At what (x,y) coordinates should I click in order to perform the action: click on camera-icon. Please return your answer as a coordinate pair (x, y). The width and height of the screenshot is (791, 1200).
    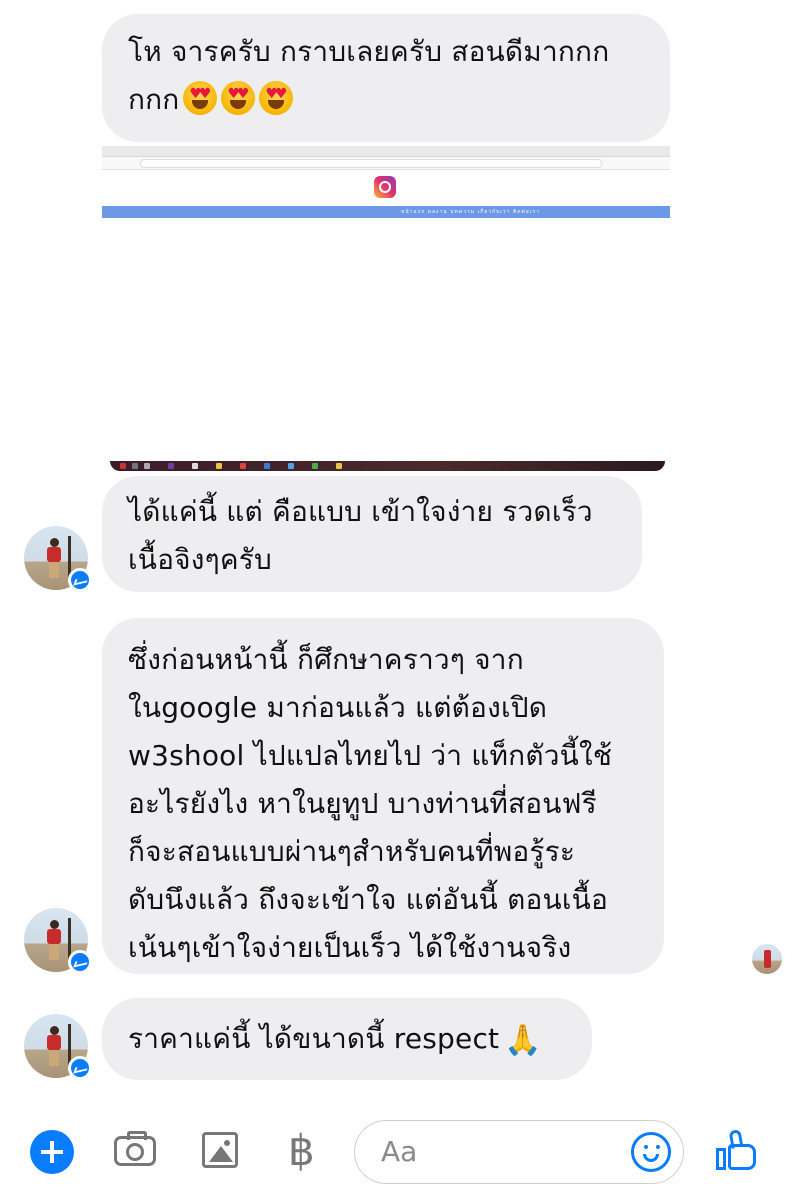
    Looking at the image, I should click on (135, 1148).